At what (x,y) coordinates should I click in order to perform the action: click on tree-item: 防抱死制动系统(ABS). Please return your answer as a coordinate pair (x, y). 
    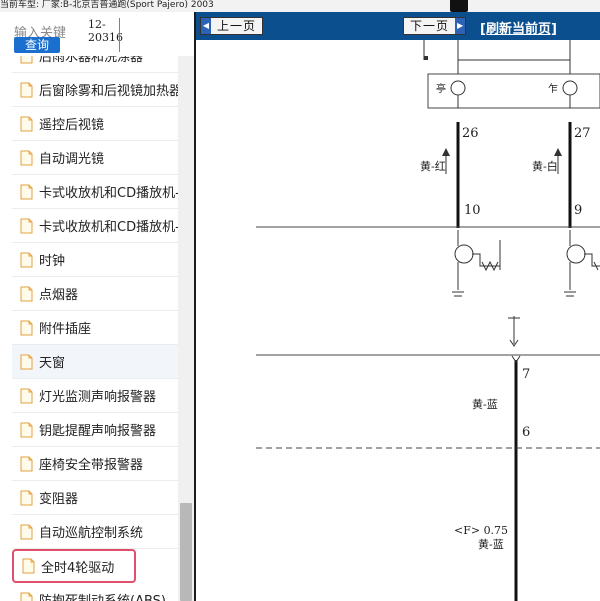
    Looking at the image, I should click on (95, 592).